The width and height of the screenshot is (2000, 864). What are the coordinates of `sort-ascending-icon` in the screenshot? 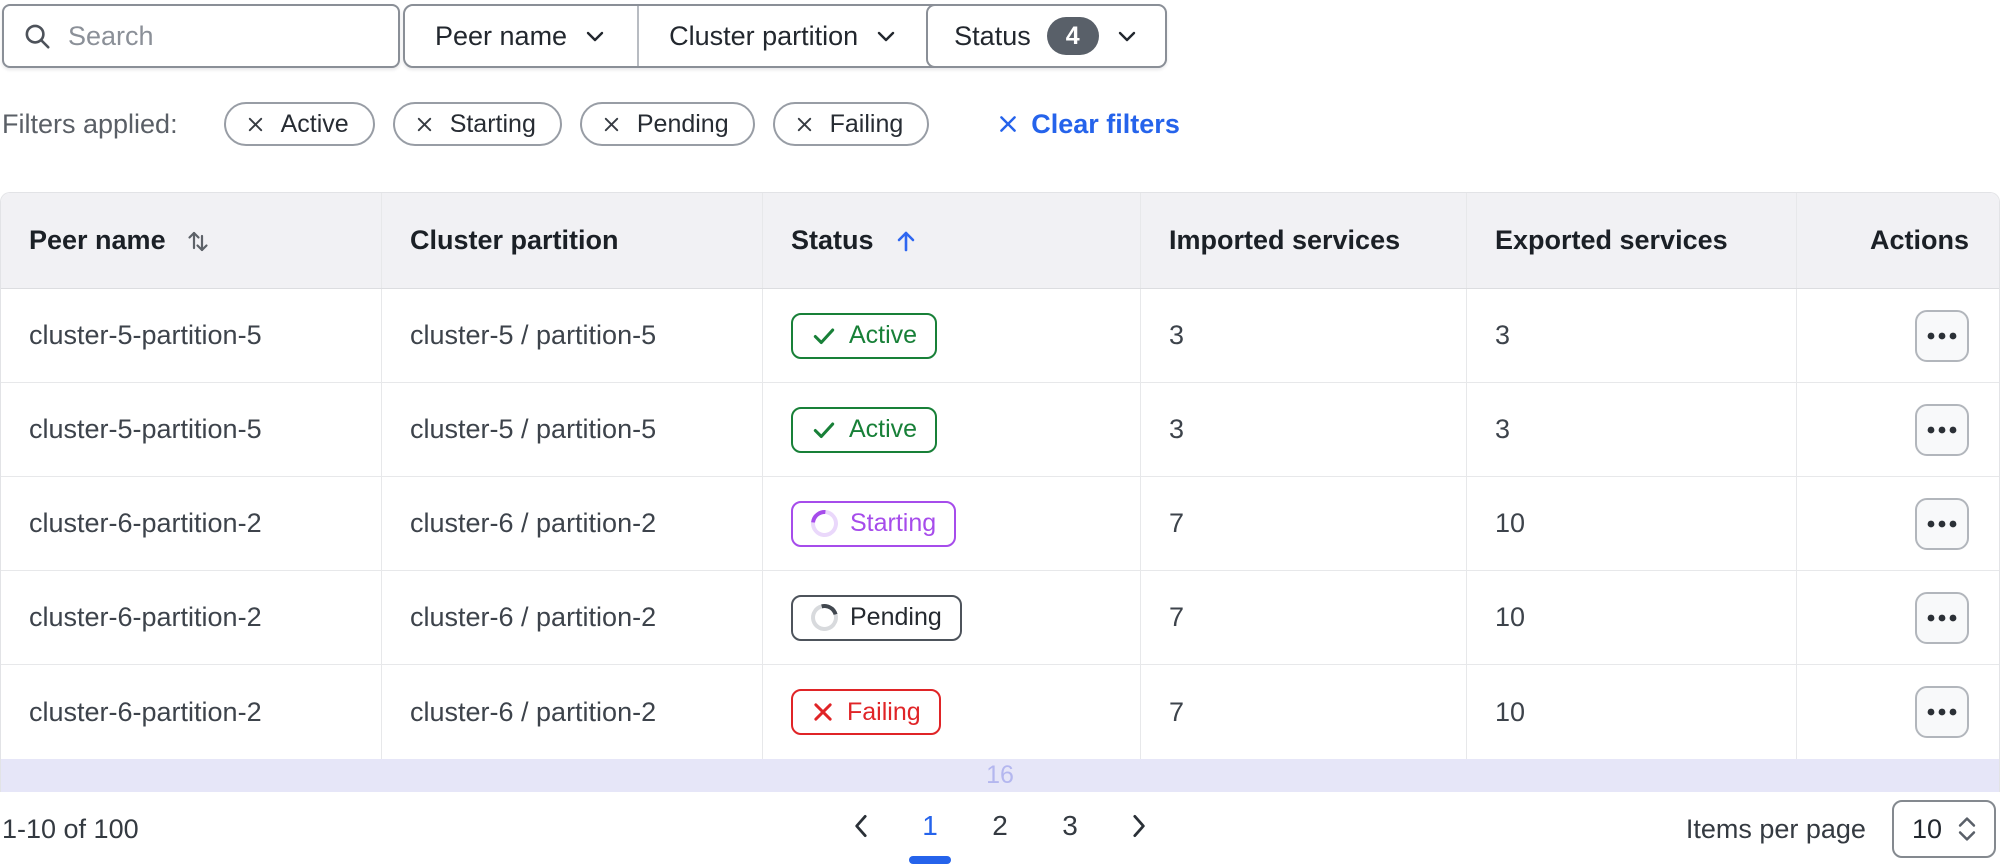 It's located at (906, 241).